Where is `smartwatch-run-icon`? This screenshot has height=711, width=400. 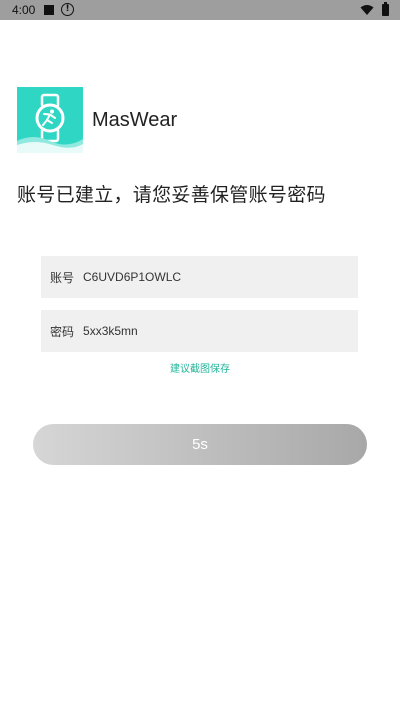 smartwatch-run-icon is located at coordinates (50, 120).